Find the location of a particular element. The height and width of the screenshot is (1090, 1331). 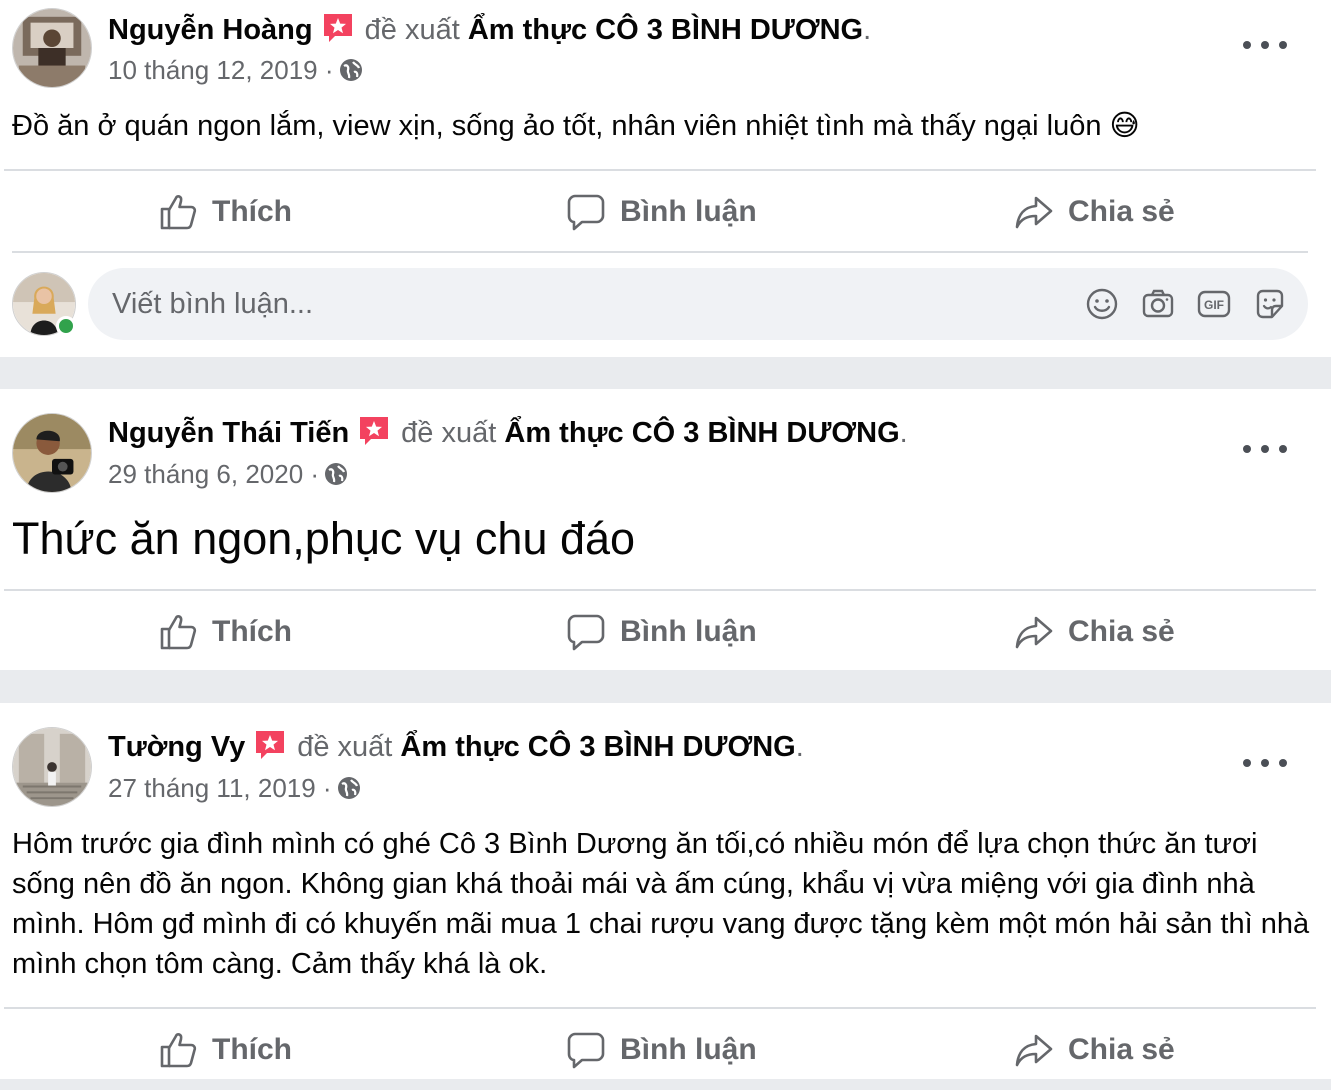

svg-text: GIF is located at coordinates (1214, 305).